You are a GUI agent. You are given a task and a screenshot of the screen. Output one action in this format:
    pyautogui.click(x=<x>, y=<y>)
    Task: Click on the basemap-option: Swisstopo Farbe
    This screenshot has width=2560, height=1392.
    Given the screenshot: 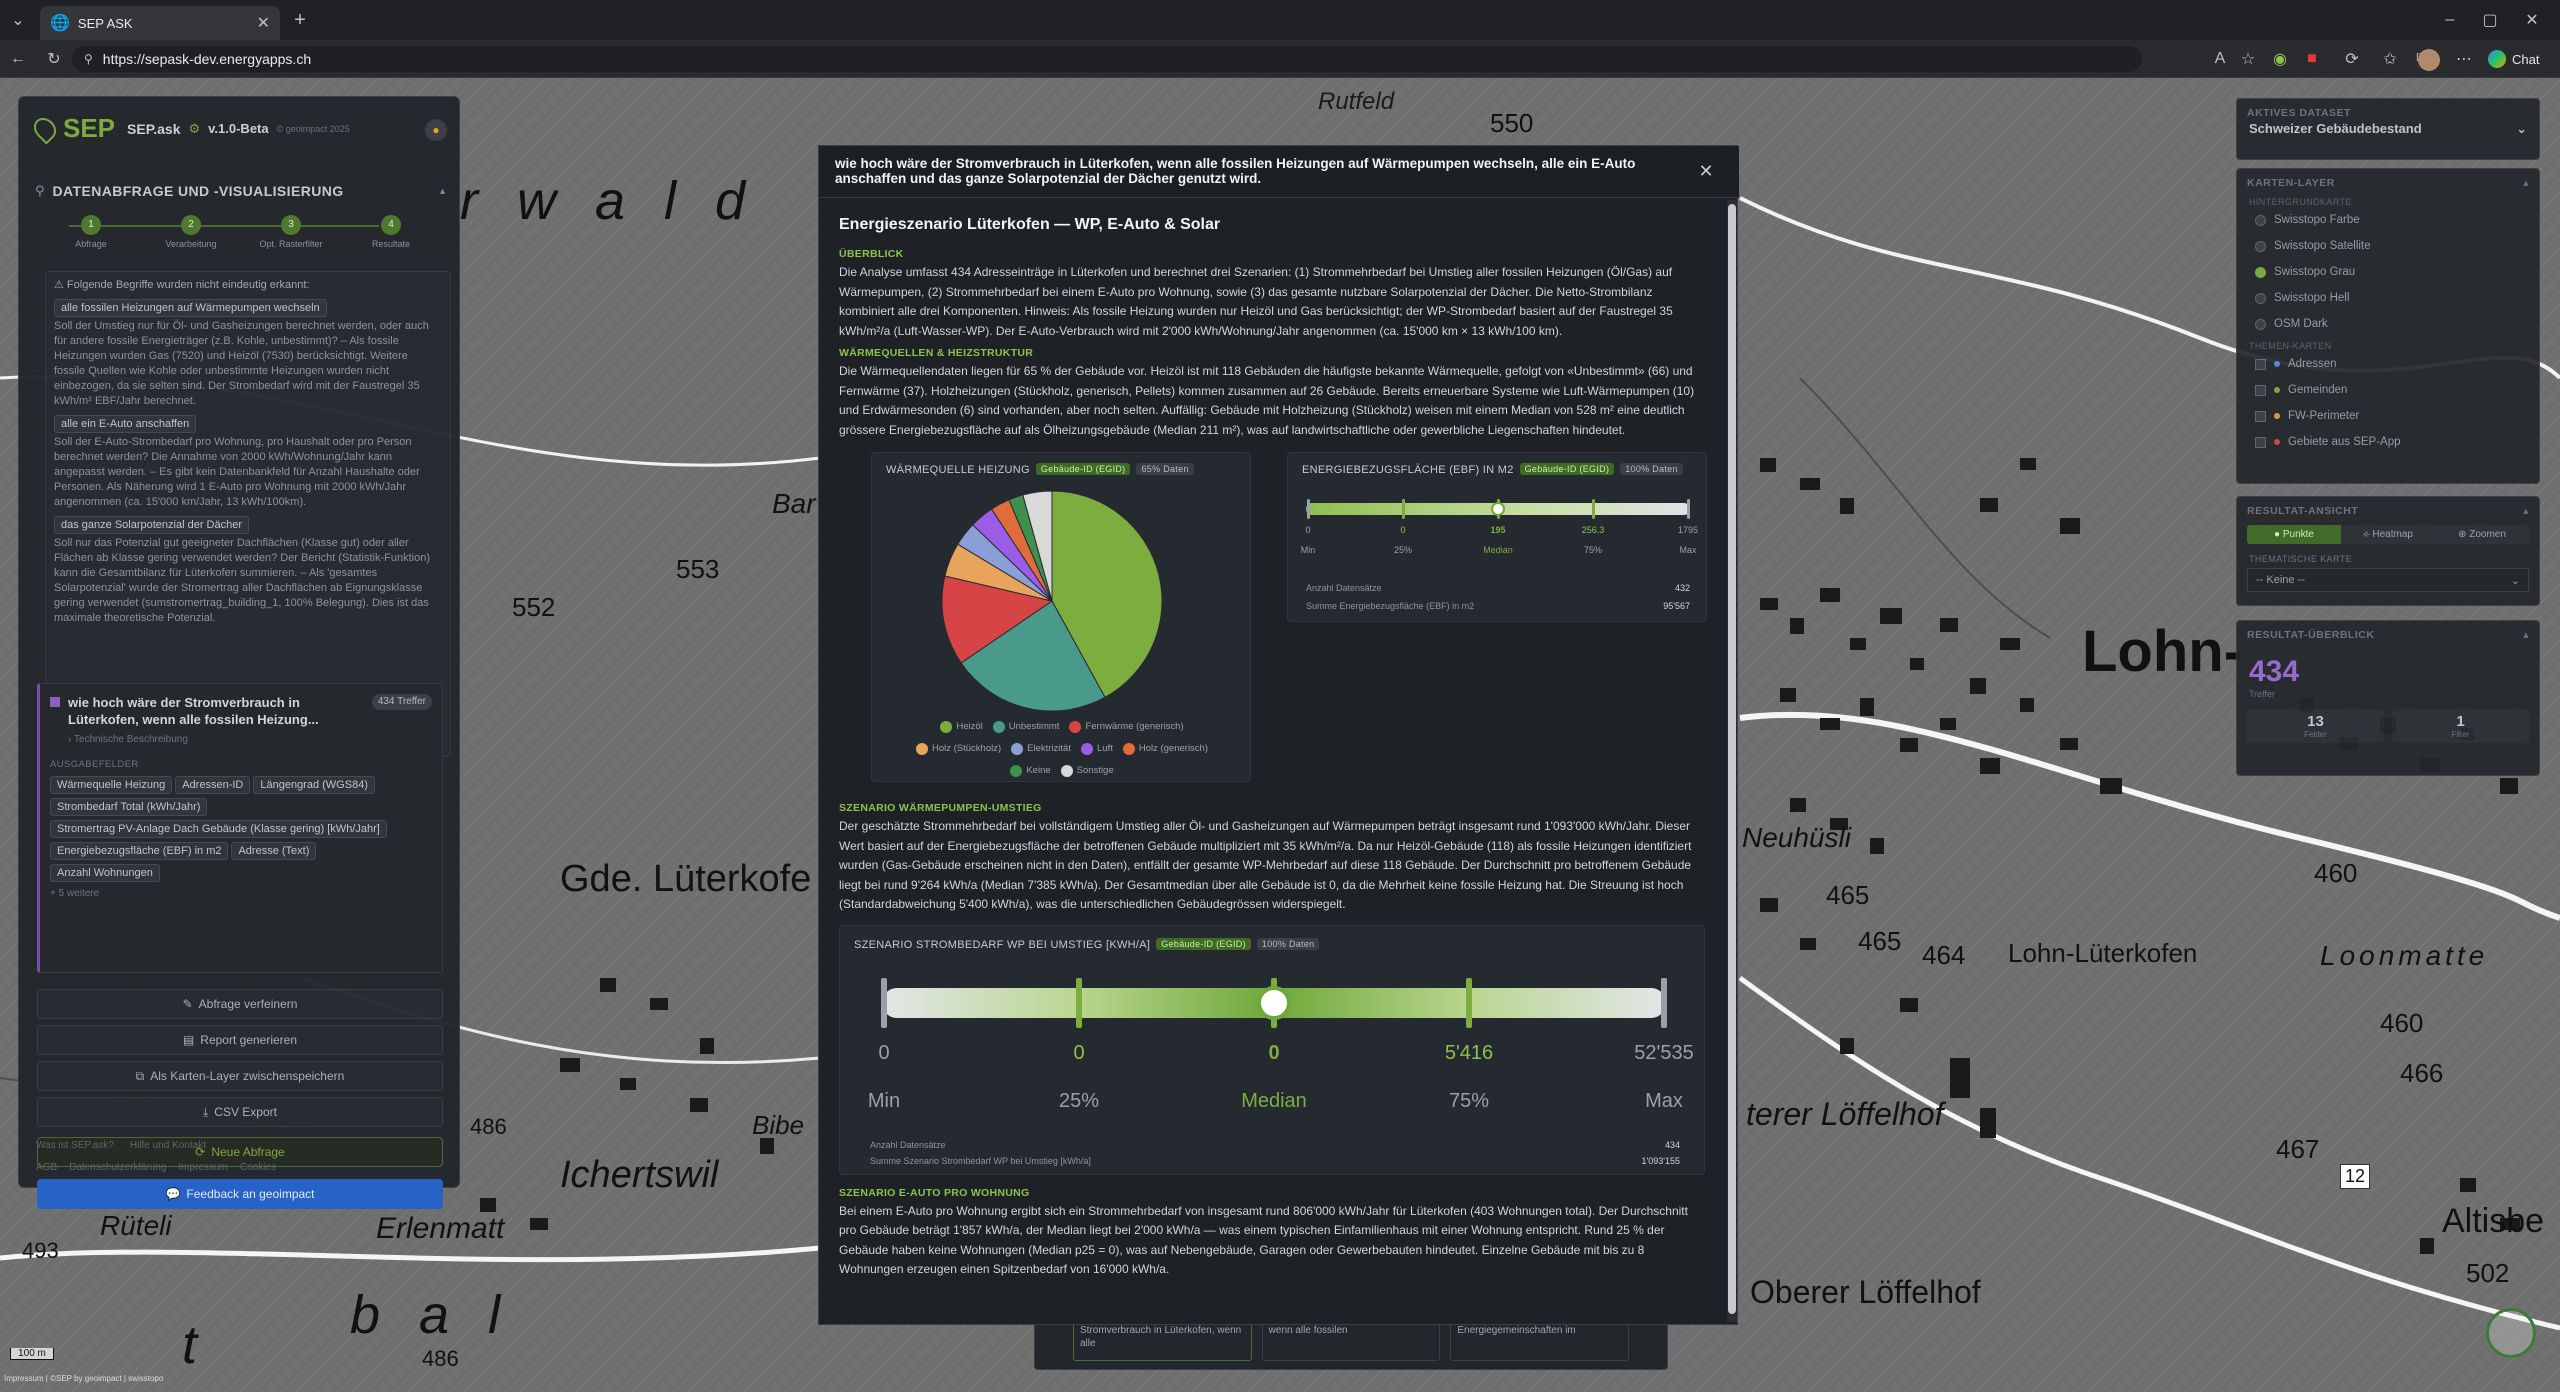 What is the action you would take?
    pyautogui.click(x=2388, y=220)
    